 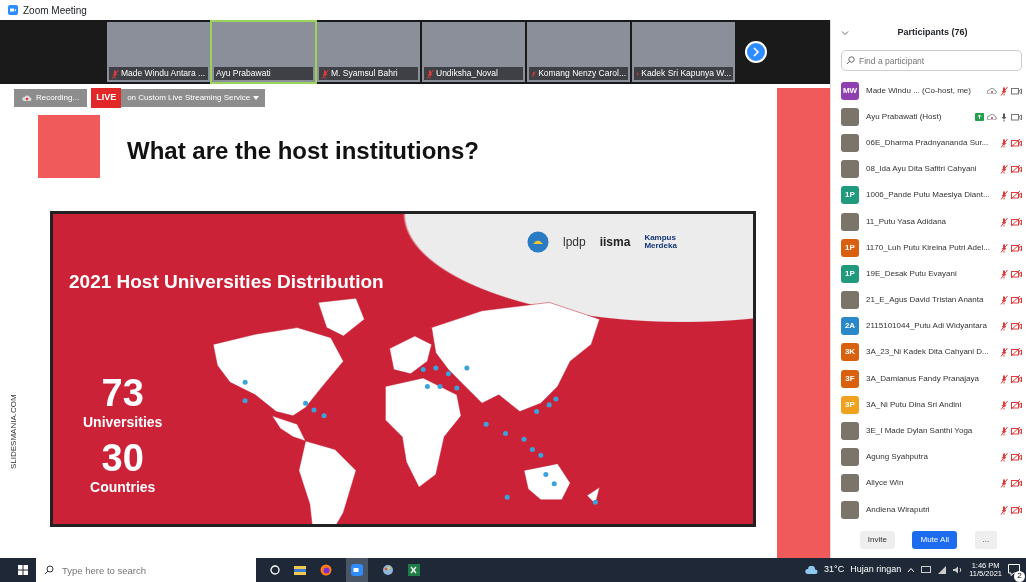 I want to click on logo-text: iisma, so click(x=615, y=242).